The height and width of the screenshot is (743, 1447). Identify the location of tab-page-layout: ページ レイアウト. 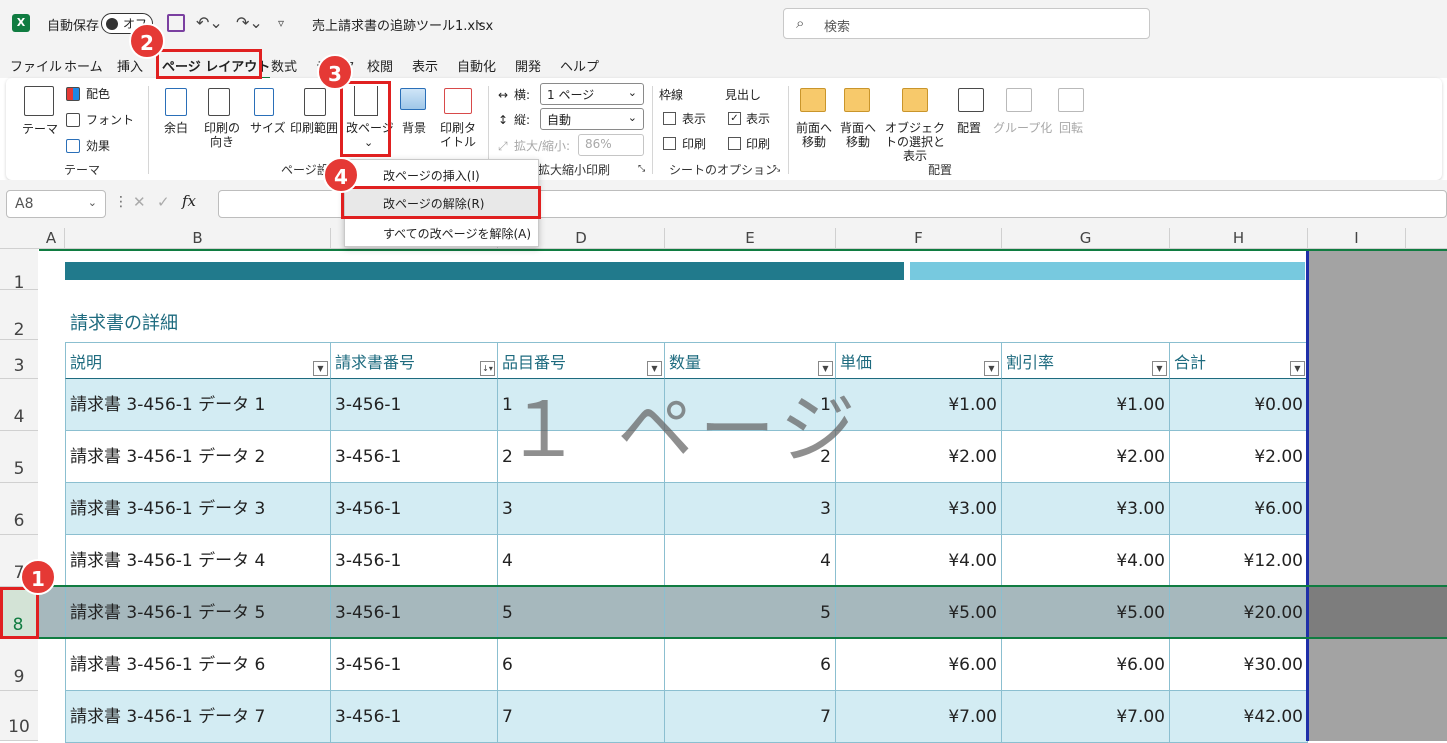
(216, 68).